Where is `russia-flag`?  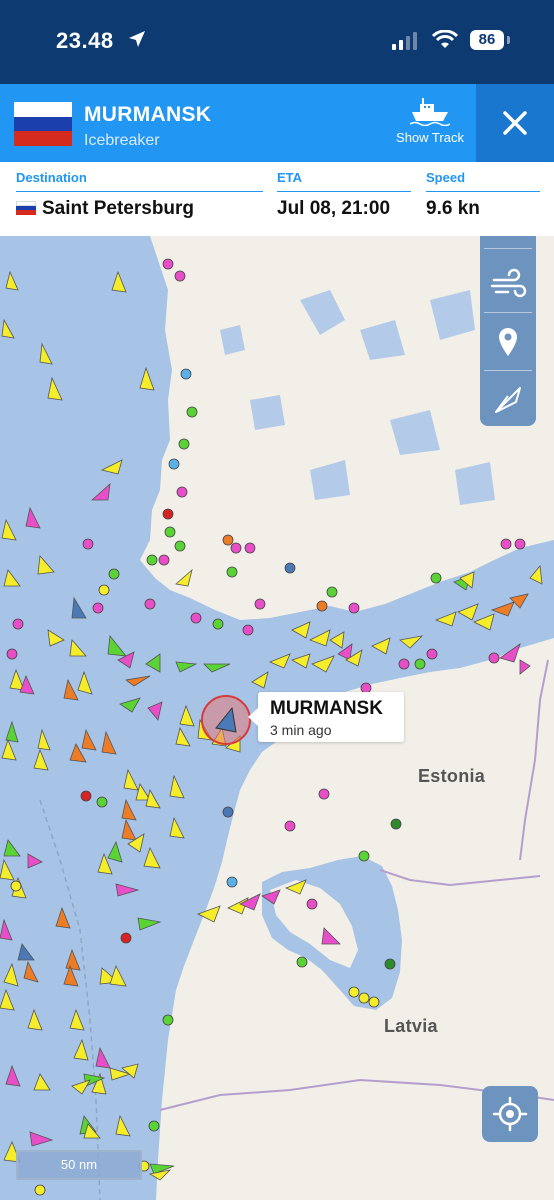 russia-flag is located at coordinates (43, 124).